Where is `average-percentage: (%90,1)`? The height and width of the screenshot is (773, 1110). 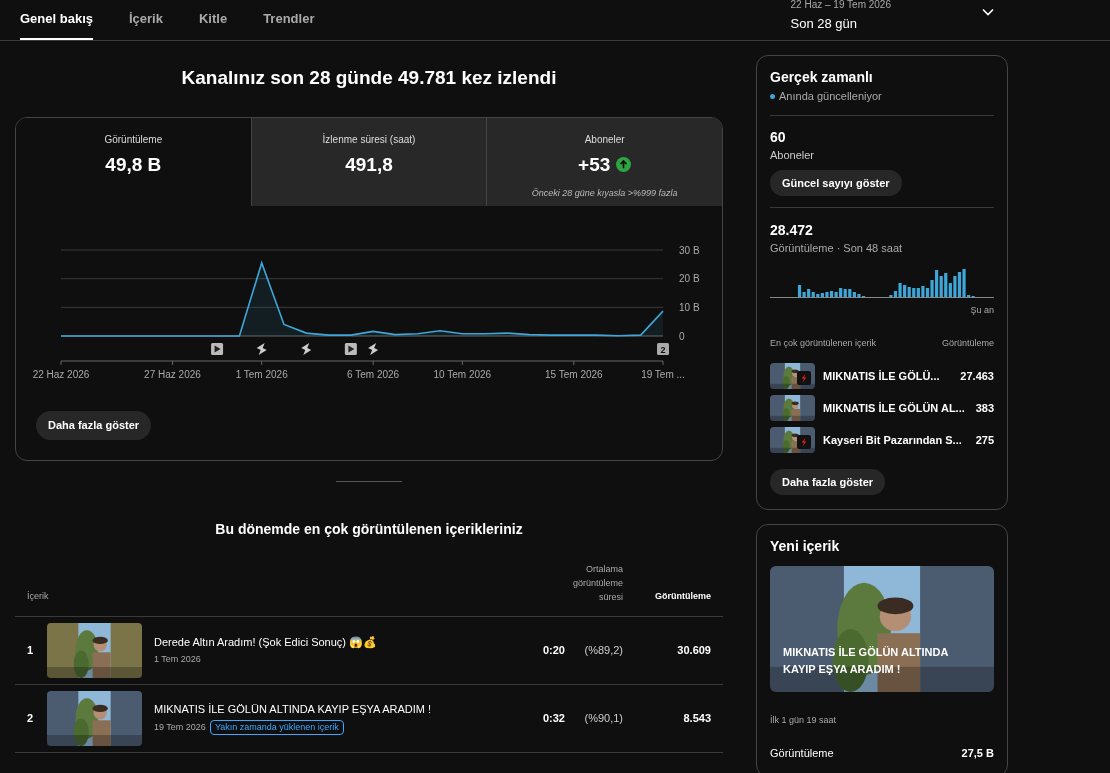
average-percentage: (%90,1) is located at coordinates (603, 718).